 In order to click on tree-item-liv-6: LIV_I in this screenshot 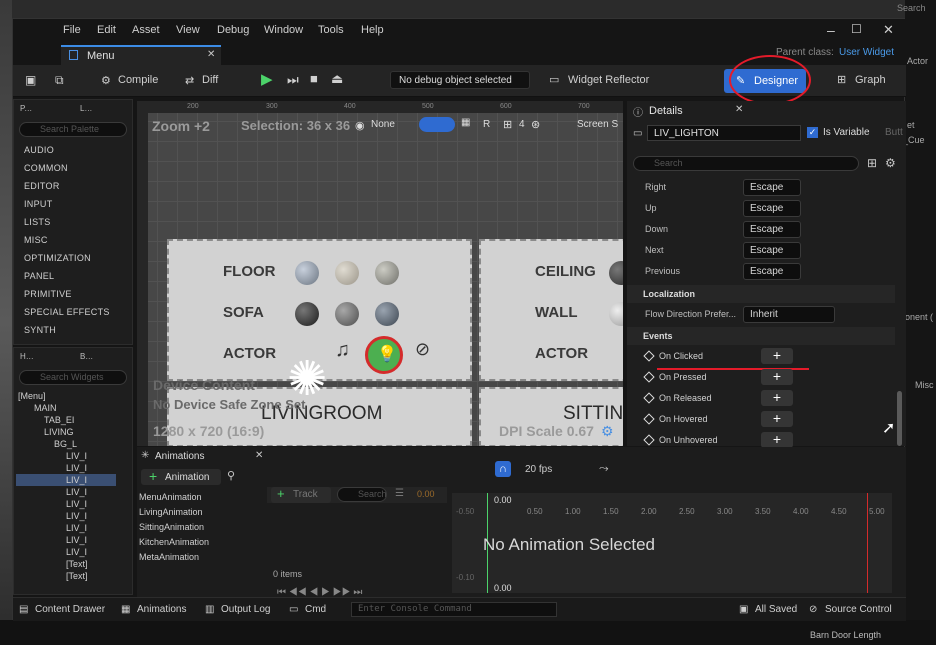, I will do `click(76, 516)`.